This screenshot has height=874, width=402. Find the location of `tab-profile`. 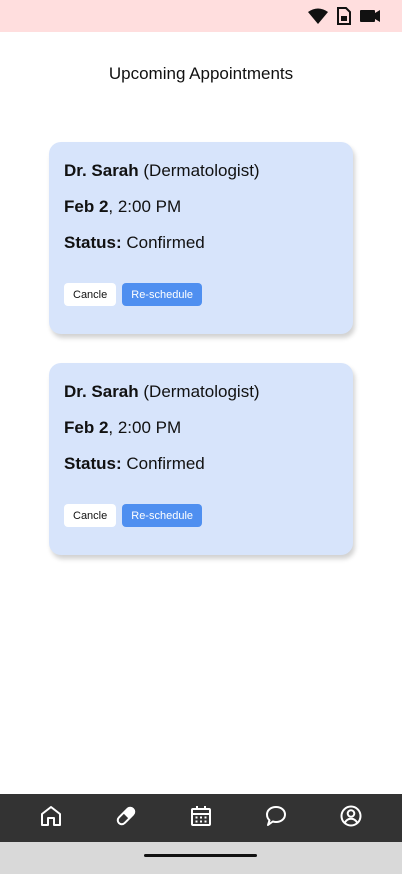

tab-profile is located at coordinates (351, 818).